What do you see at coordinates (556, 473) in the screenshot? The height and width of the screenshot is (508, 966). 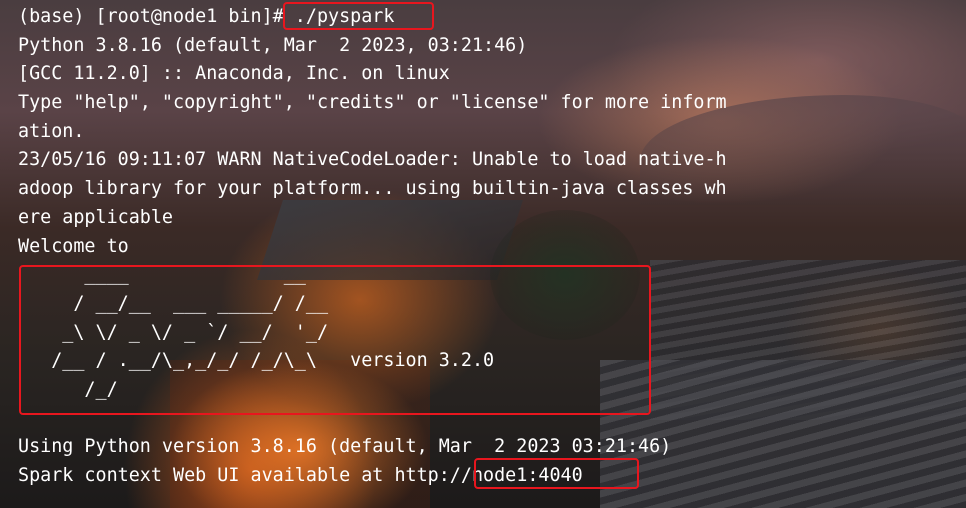 I see `url-highlight-box` at bounding box center [556, 473].